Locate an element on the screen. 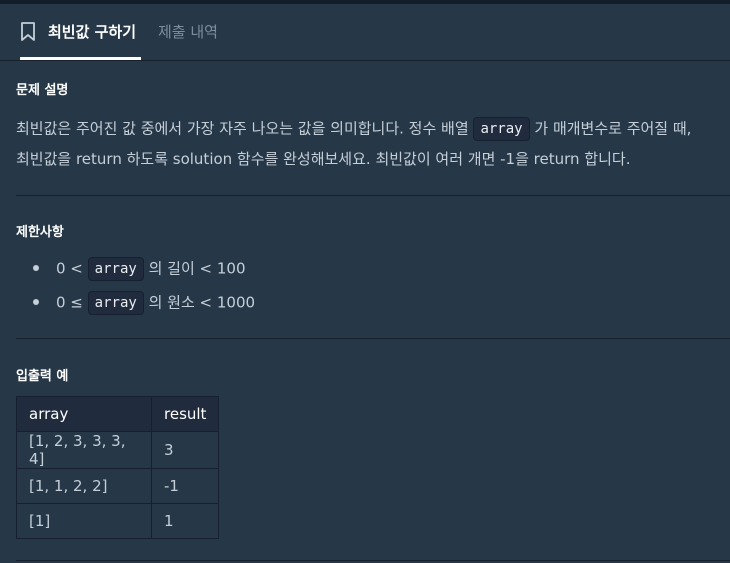 Image resolution: width=730 pixels, height=563 pixels. table-row: [1, 2, 3, 3, 3, 4] 3 is located at coordinates (118, 450).